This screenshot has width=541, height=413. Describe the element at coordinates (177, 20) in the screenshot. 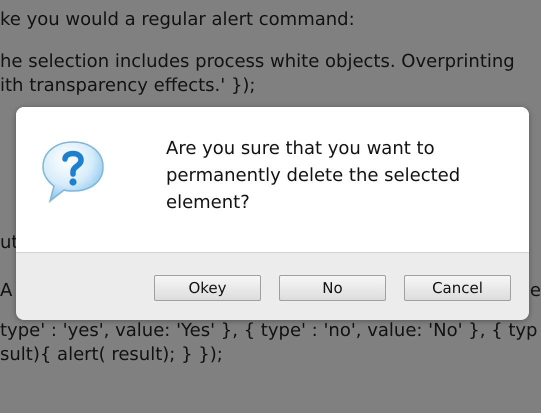

I see `page-text: ke you would a regular alert command:` at that location.